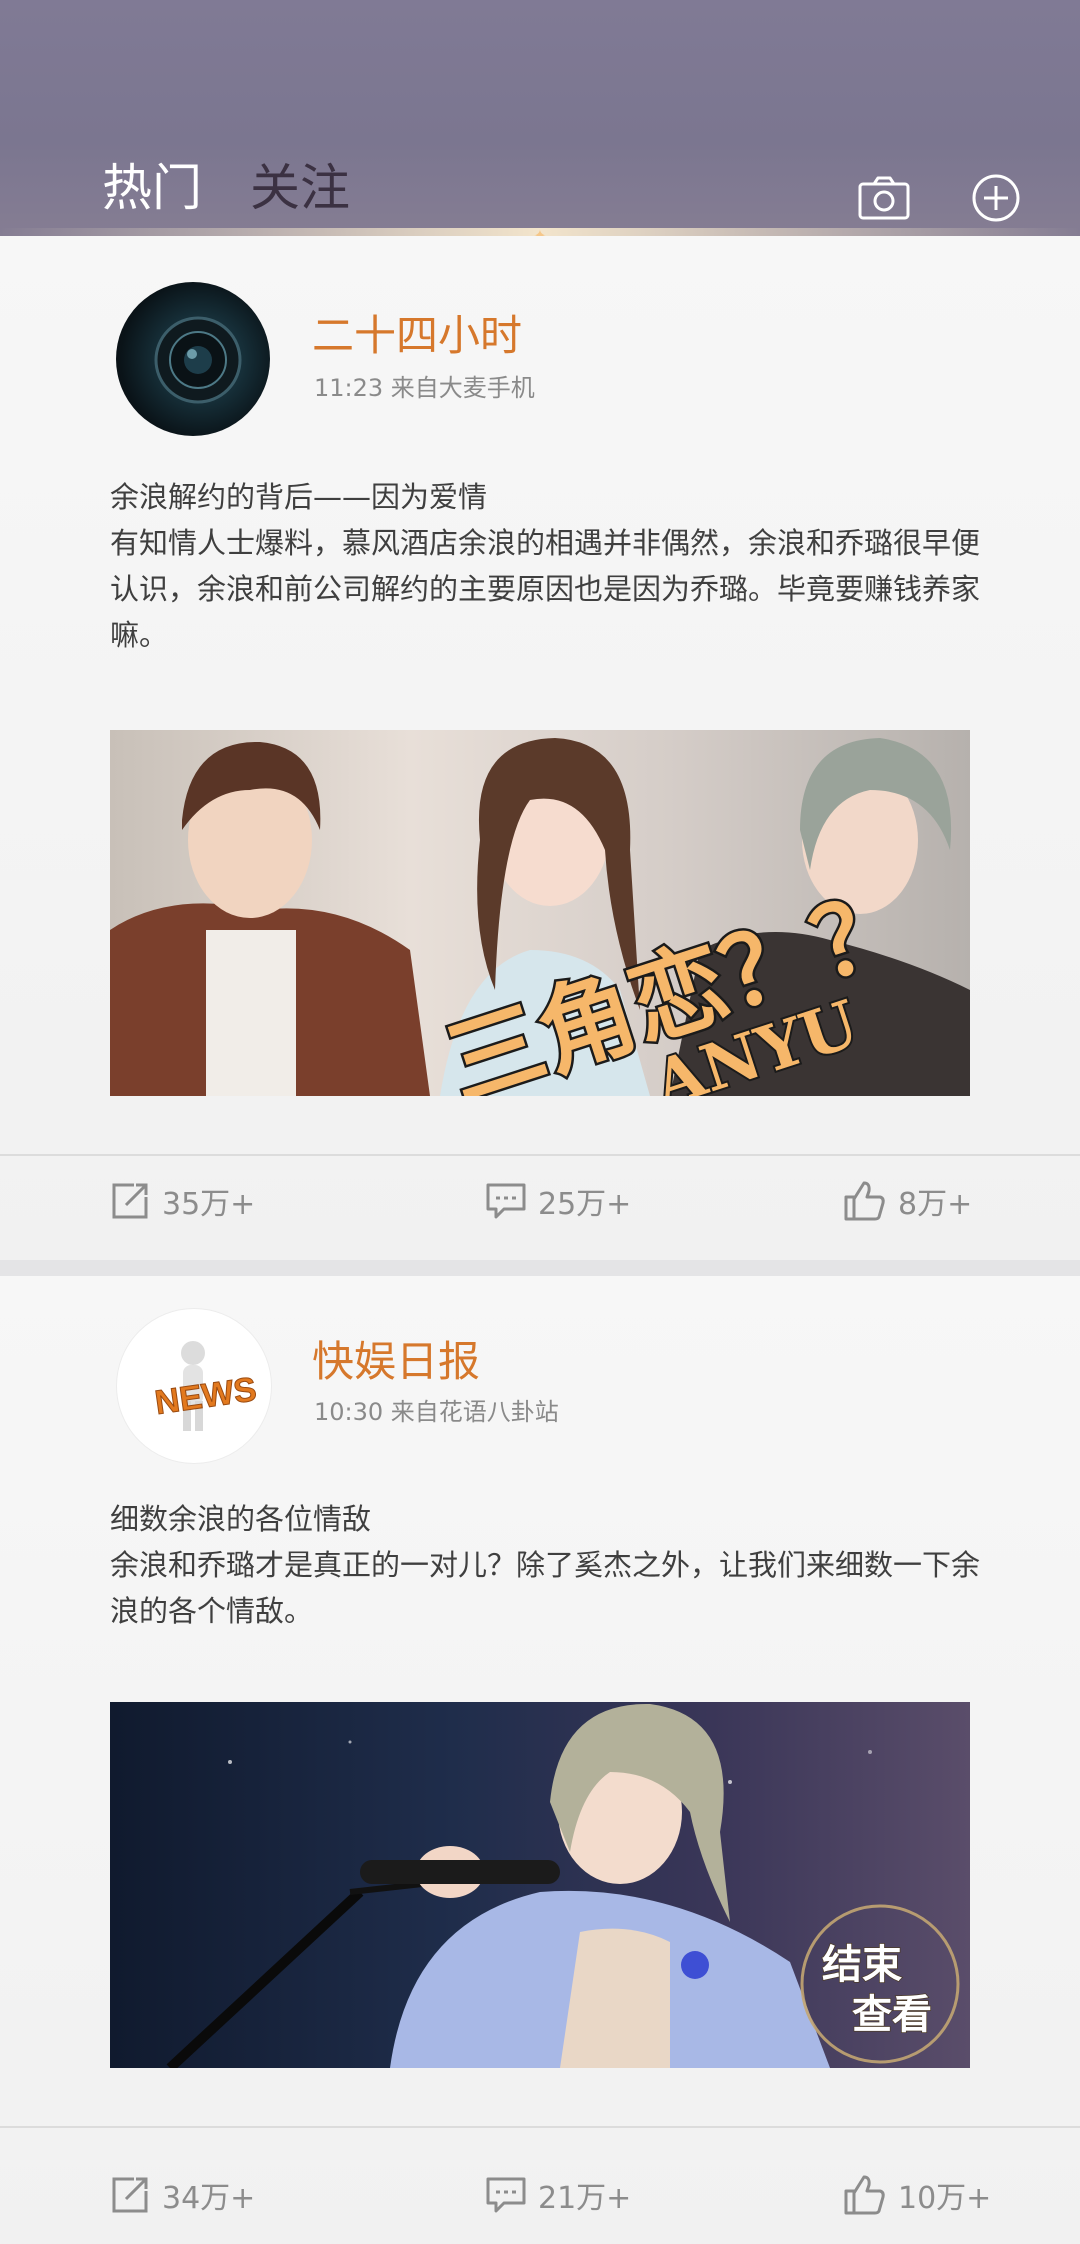 The height and width of the screenshot is (2244, 1080). Describe the element at coordinates (585, 1204) in the screenshot. I see `comment-count: 25万+` at that location.